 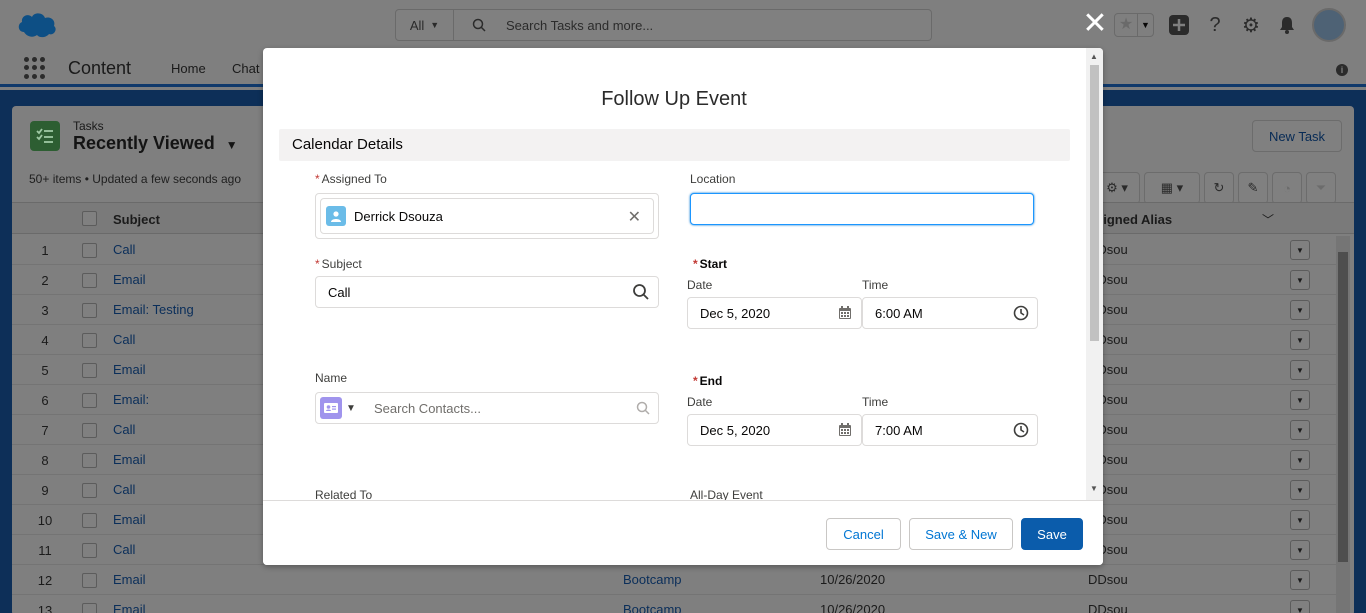 I want to click on new-task-button: New Task, so click(x=1297, y=136).